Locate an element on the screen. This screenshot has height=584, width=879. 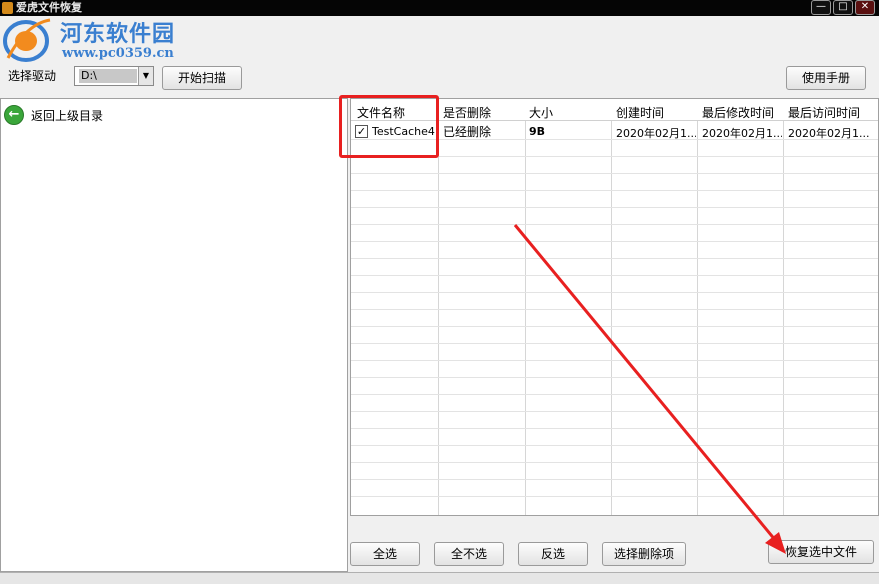
watermark-title: 河东软件园 is located at coordinates (118, 34).